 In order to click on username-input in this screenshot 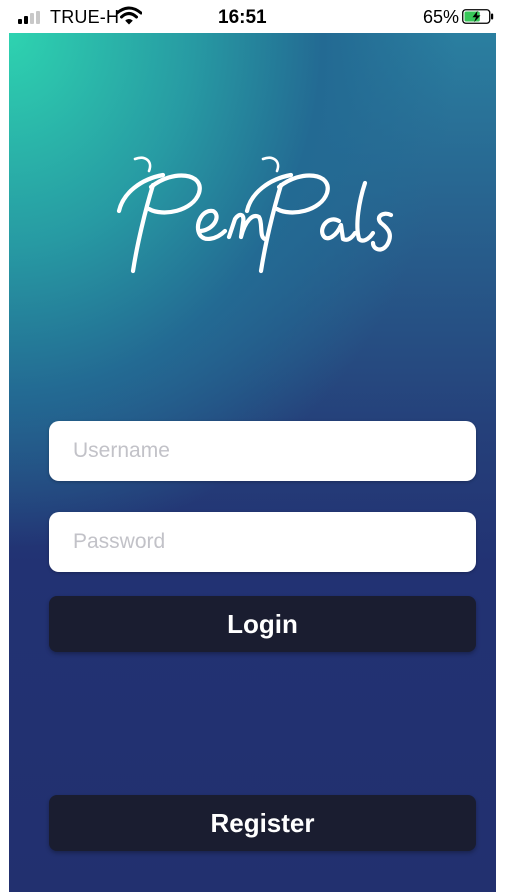, I will do `click(262, 451)`.